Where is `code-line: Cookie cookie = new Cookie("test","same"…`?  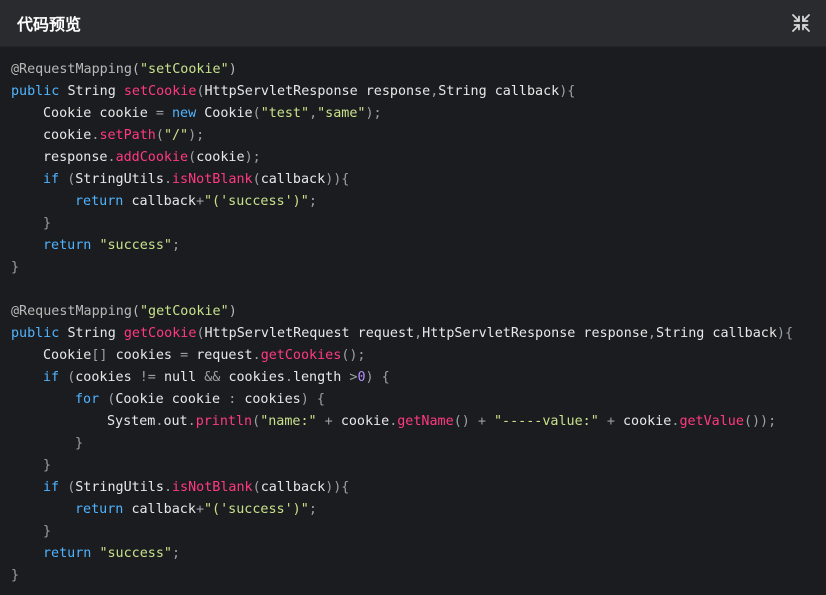
code-line: Cookie cookie = new Cookie("test","same"… is located at coordinates (402, 114).